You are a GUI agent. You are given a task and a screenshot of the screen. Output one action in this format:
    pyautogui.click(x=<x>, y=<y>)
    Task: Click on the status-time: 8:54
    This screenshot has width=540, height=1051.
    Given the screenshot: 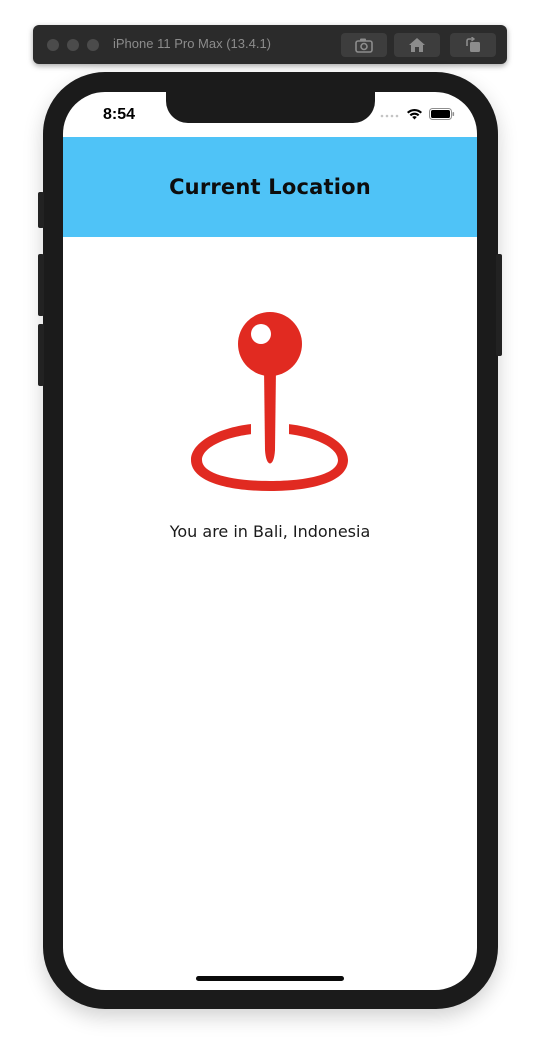 What is the action you would take?
    pyautogui.click(x=119, y=114)
    